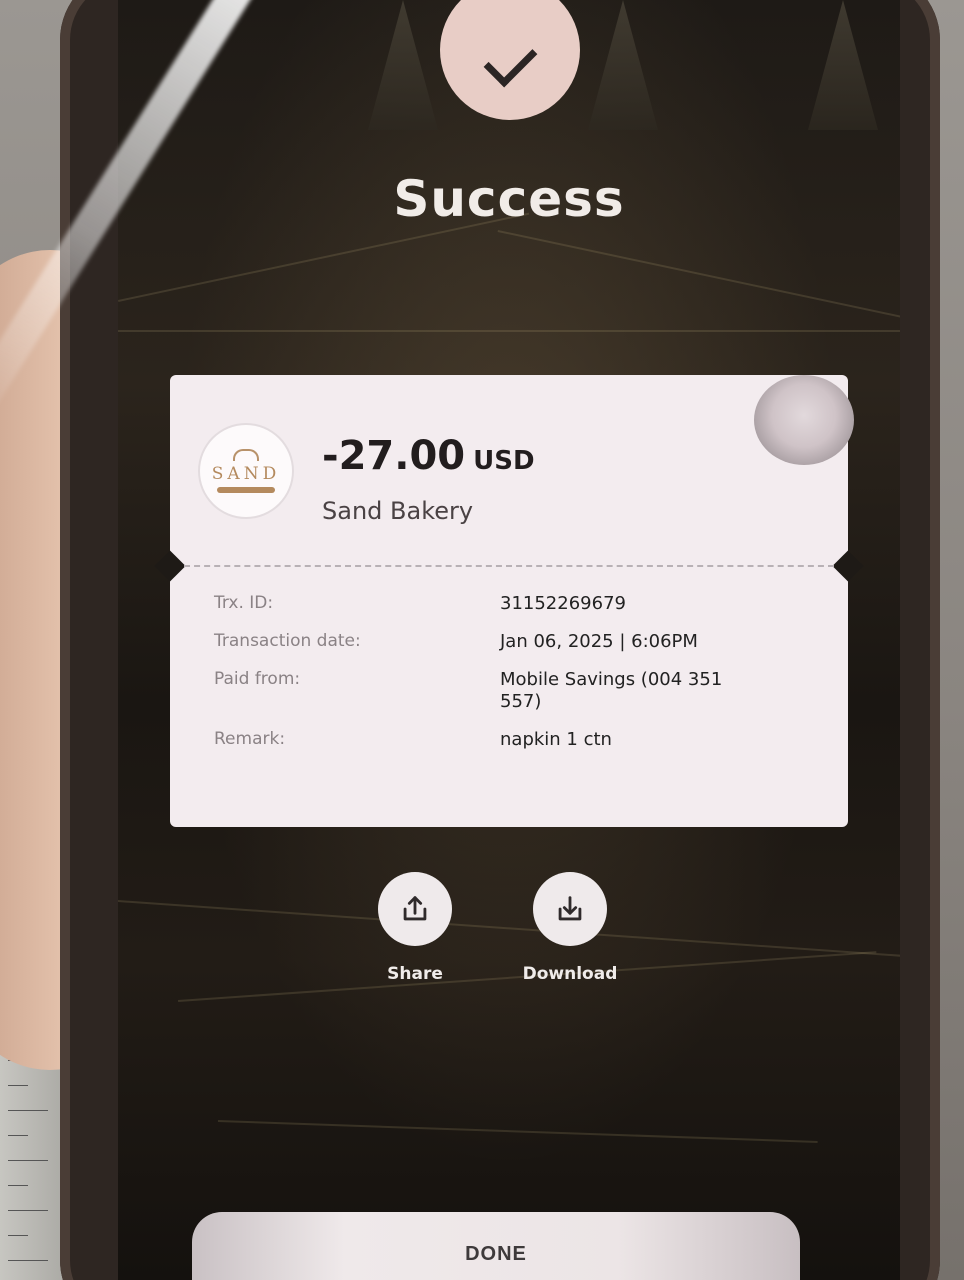  What do you see at coordinates (504, 461) in the screenshot?
I see `amount-currency: USD` at bounding box center [504, 461].